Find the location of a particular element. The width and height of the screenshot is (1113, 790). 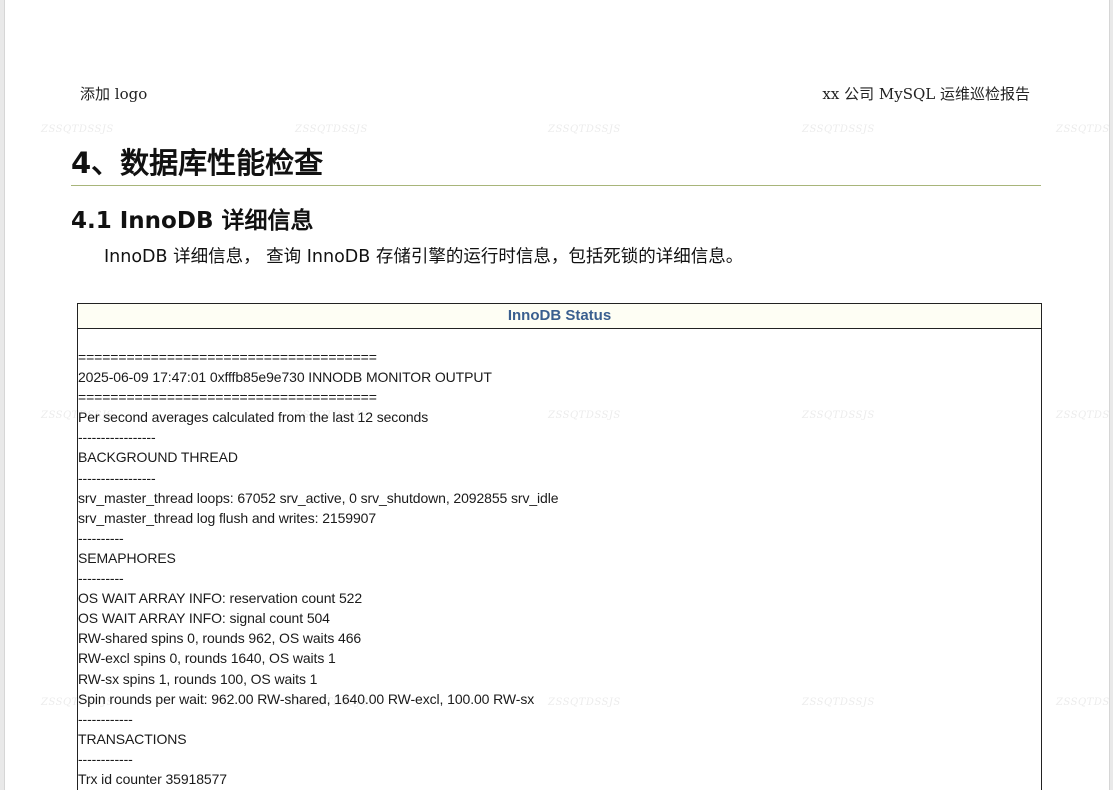

section-heading: 4、数据库性能检查 is located at coordinates (197, 163).